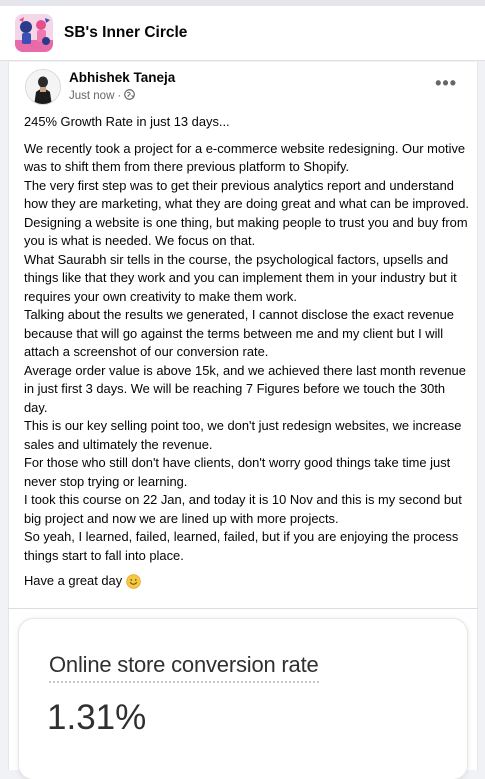 Image resolution: width=485 pixels, height=779 pixels. I want to click on group-cover-icon, so click(34, 33).